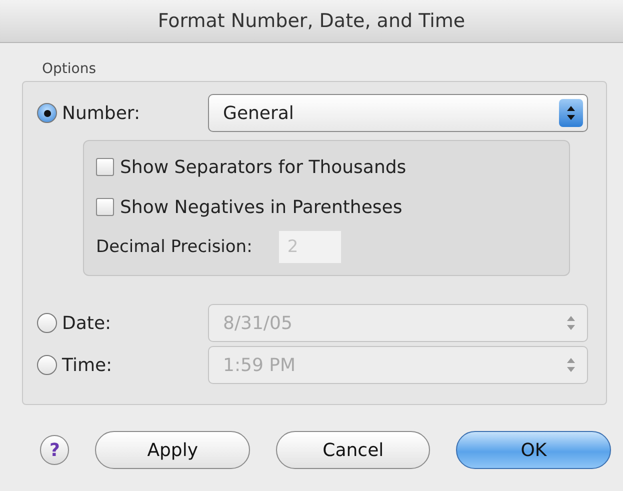 The image size is (623, 491). I want to click on options-label: Options, so click(69, 69).